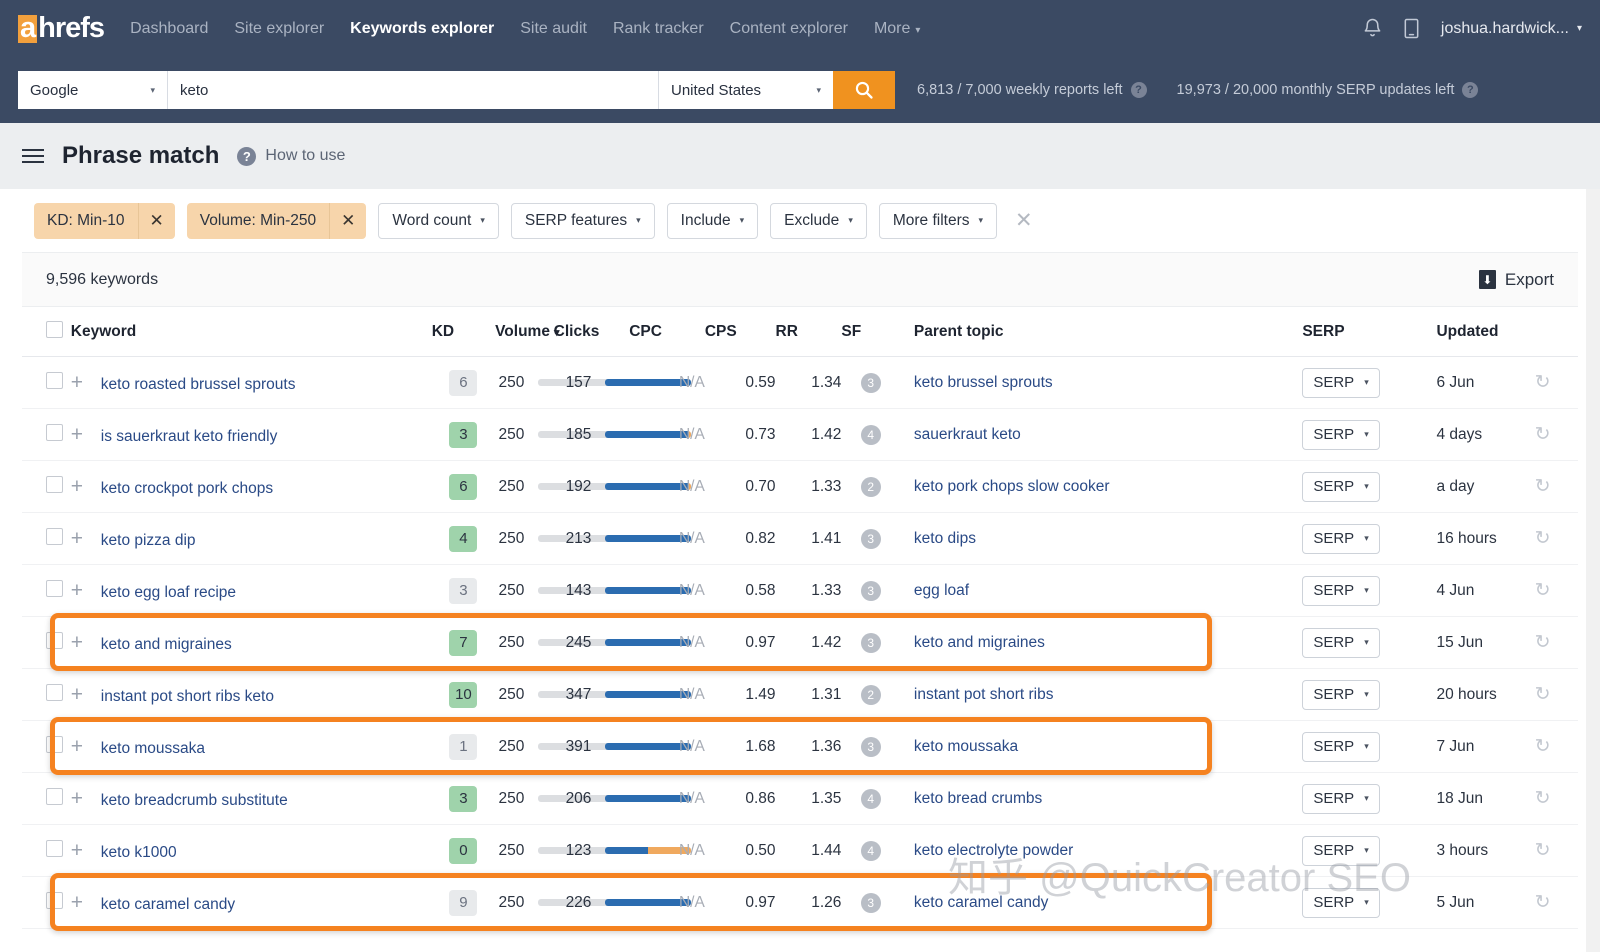  Describe the element at coordinates (148, 540) in the screenshot. I see `keyword-link: keto pizza dip` at that location.